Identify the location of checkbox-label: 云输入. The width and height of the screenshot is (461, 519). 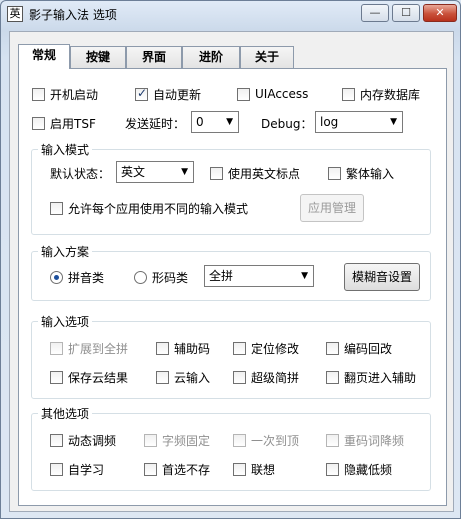
(192, 377).